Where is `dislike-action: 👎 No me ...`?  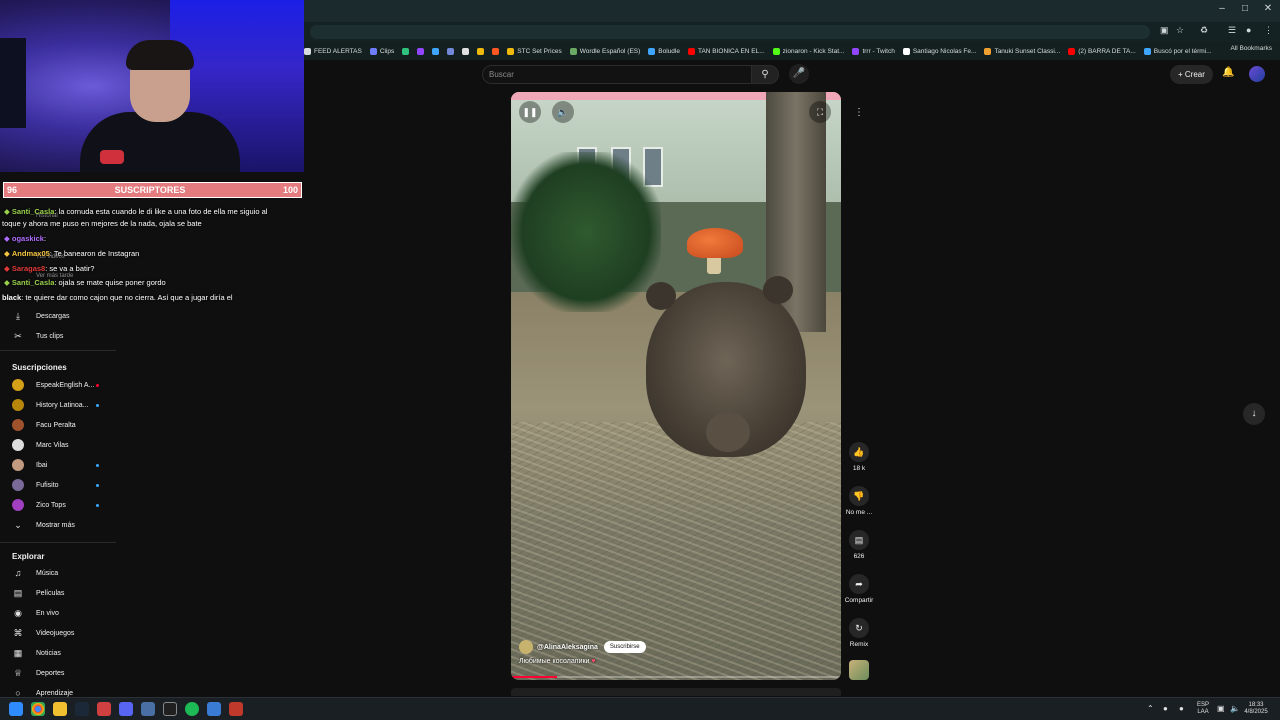 dislike-action: 👎 No me ... is located at coordinates (859, 501).